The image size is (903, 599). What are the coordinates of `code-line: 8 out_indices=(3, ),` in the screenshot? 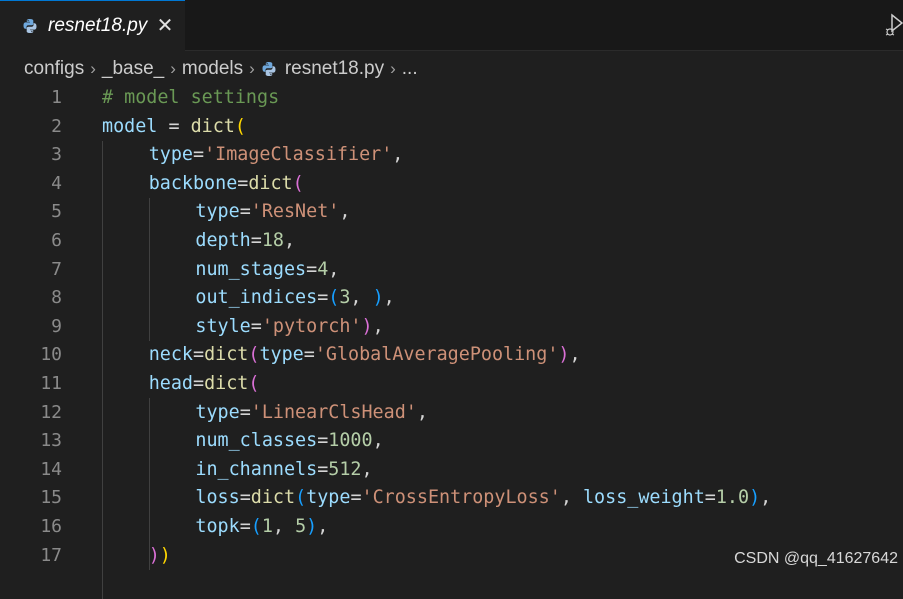 It's located at (451, 298).